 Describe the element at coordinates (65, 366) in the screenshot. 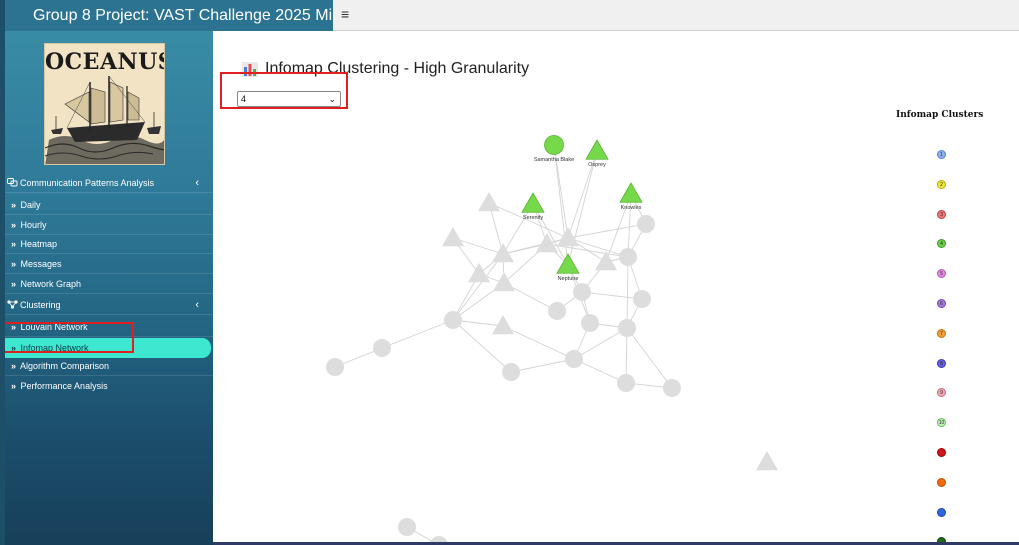

I see `sidebar-item-label: Algorithm Comparison` at that location.